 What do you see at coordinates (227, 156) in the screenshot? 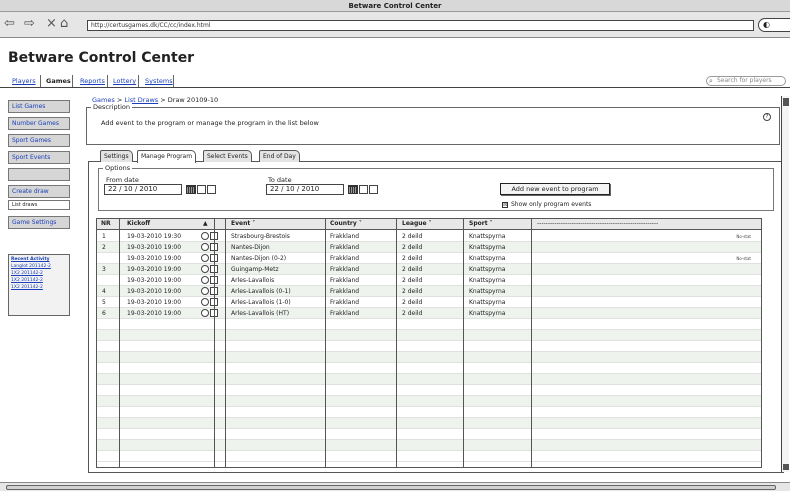
I see `tab-select-events: Select Events` at bounding box center [227, 156].